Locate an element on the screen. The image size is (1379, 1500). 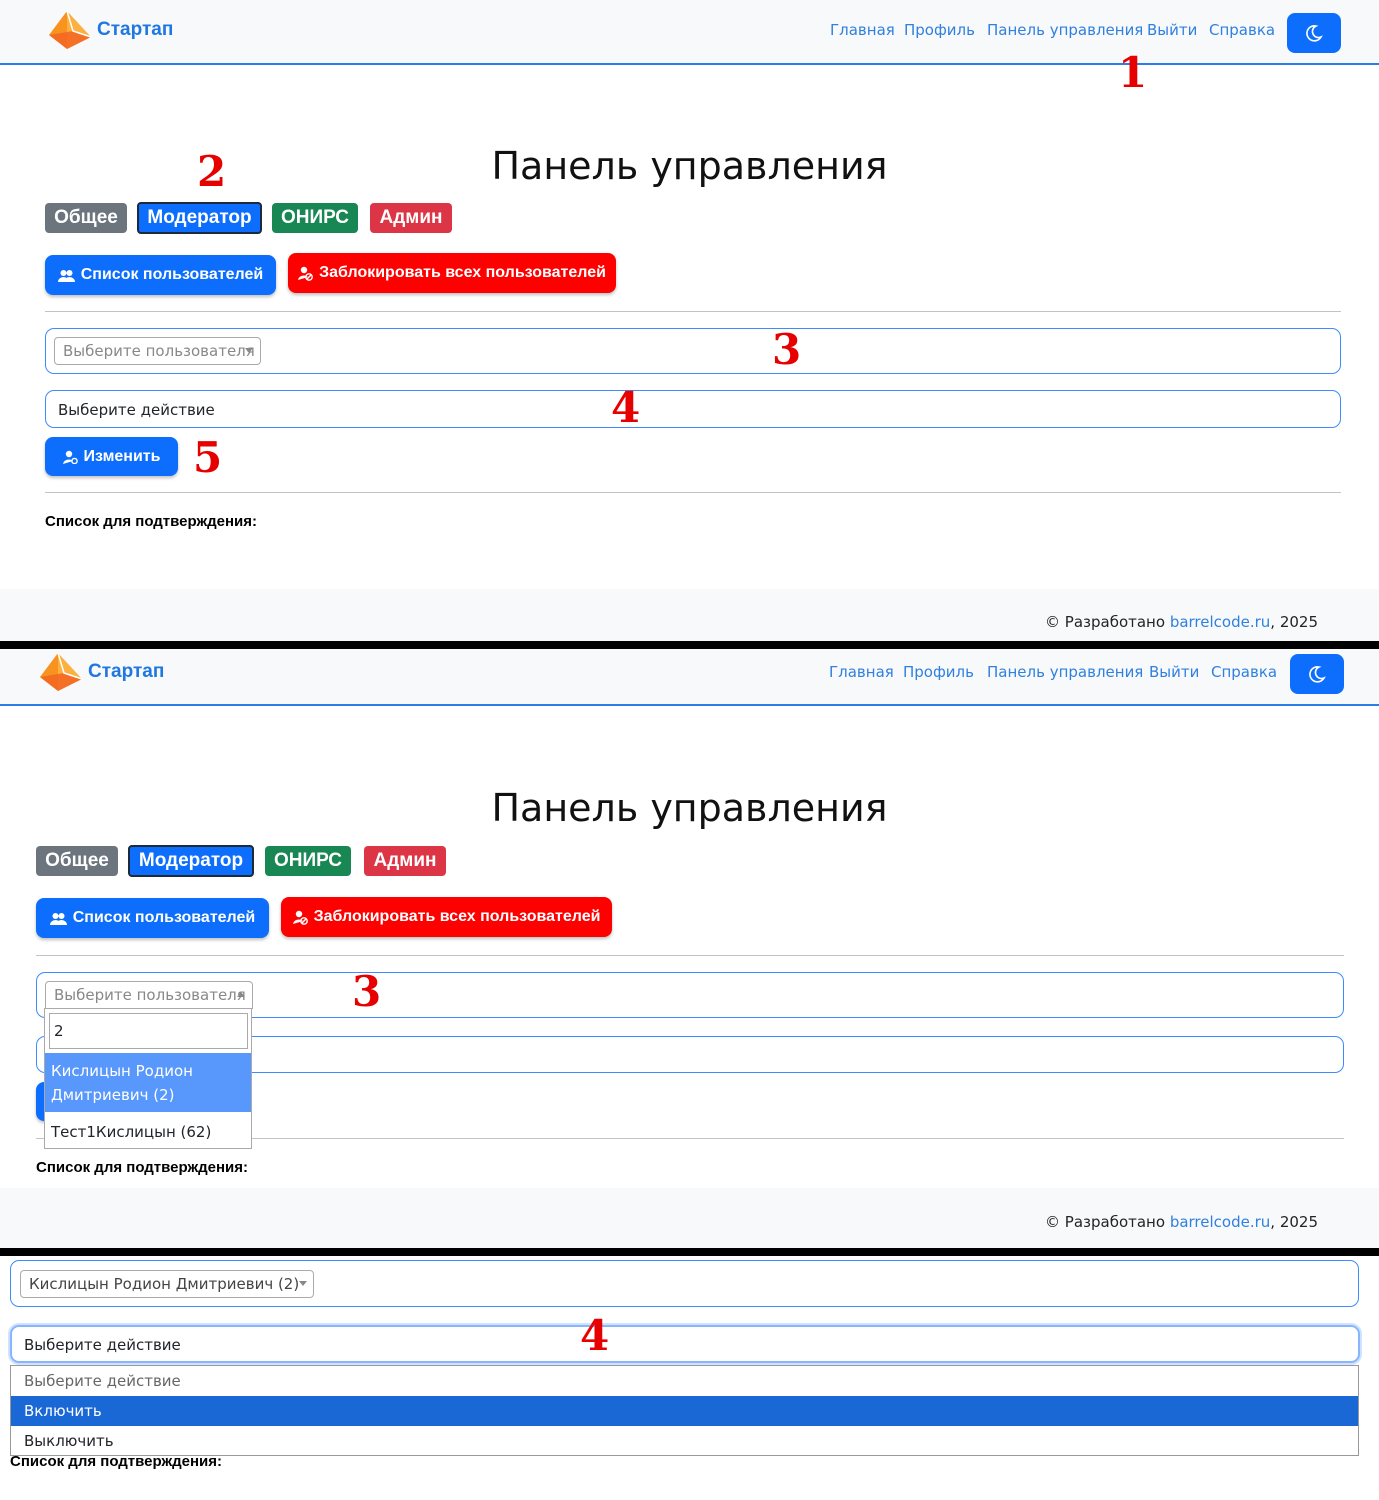
user-gear-icon is located at coordinates (70, 457).